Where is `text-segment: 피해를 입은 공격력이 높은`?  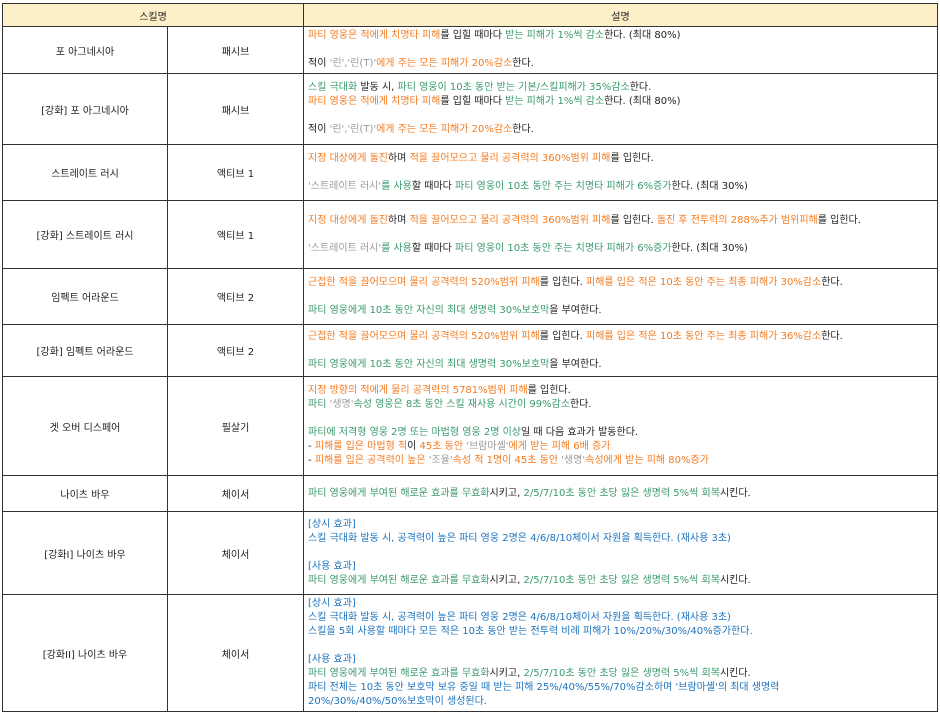 text-segment: 피해를 입은 공격력이 높은 is located at coordinates (371, 460).